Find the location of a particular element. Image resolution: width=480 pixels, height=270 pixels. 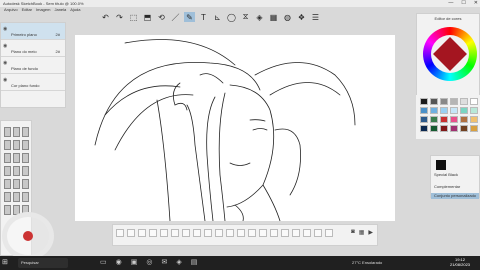

camera-icon: ◙ is located at coordinates (353, 232).